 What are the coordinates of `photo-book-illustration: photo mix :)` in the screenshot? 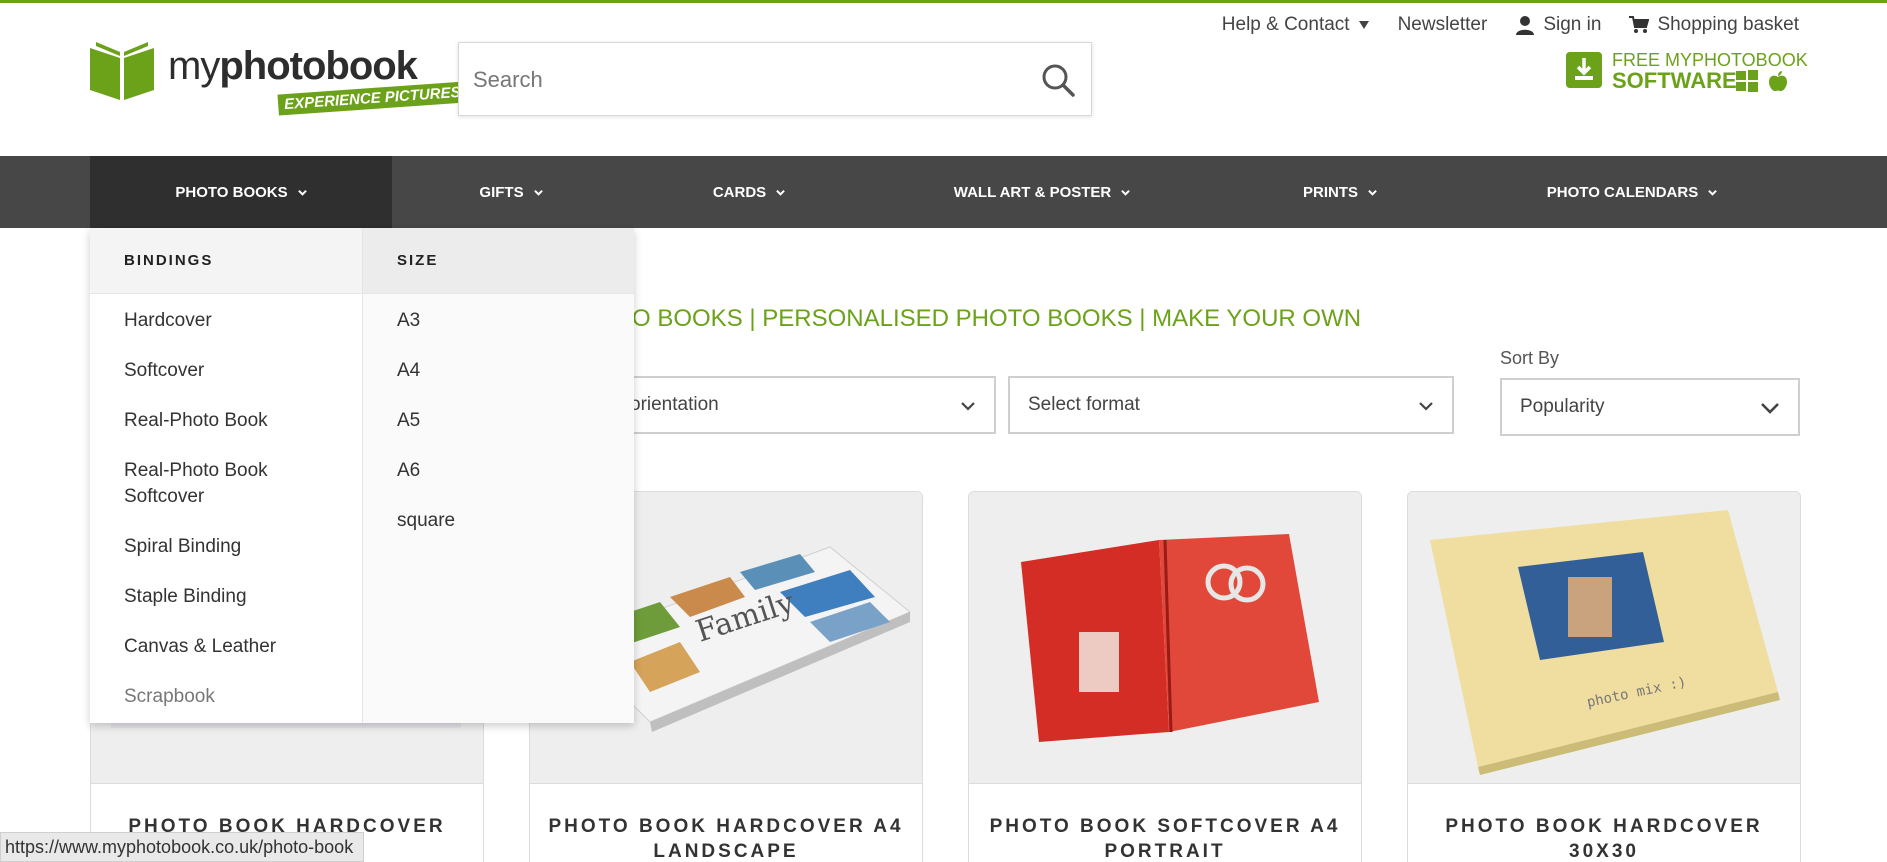 It's located at (1605, 642).